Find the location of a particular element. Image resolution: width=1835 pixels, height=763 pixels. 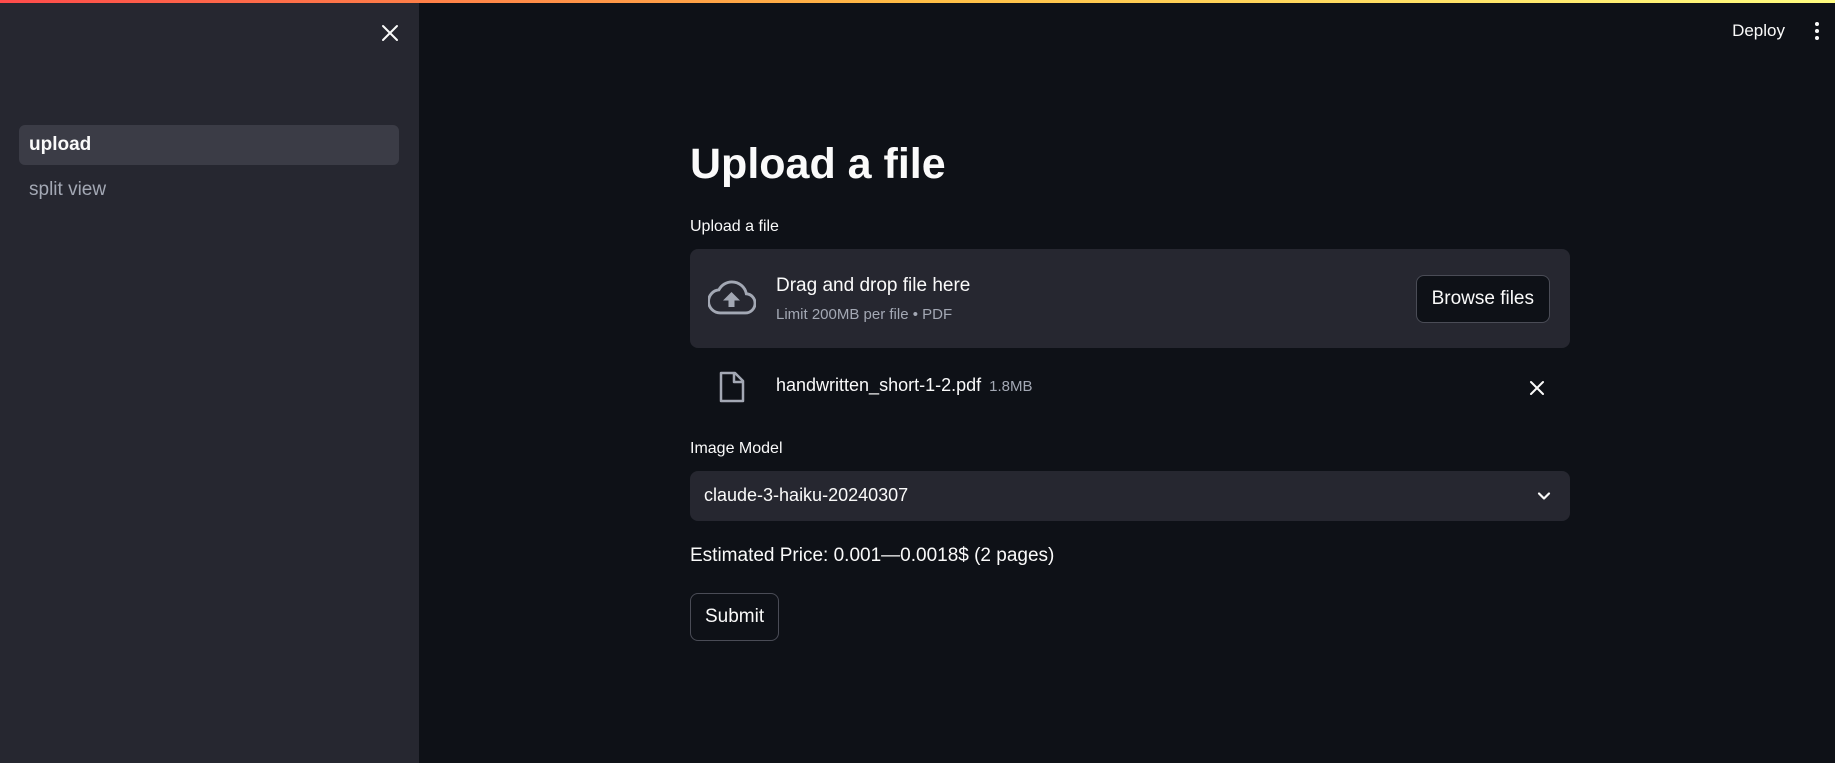

chevron-down-icon is located at coordinates (1544, 496).